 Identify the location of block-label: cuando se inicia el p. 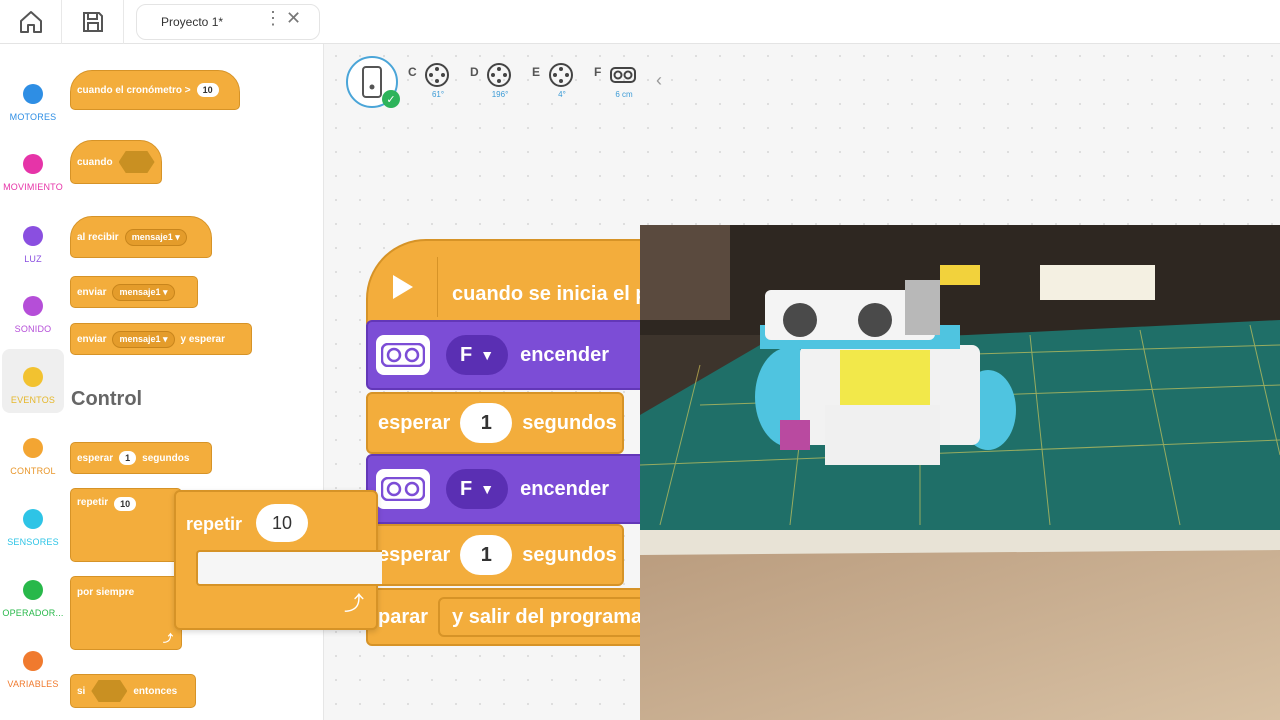
(550, 294).